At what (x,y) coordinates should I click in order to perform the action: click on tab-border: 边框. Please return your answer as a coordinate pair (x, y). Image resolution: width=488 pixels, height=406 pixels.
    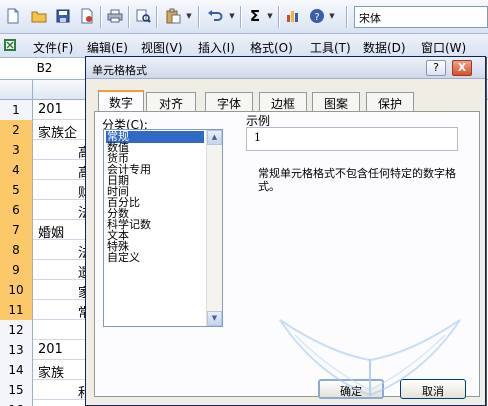
    Looking at the image, I should click on (283, 101).